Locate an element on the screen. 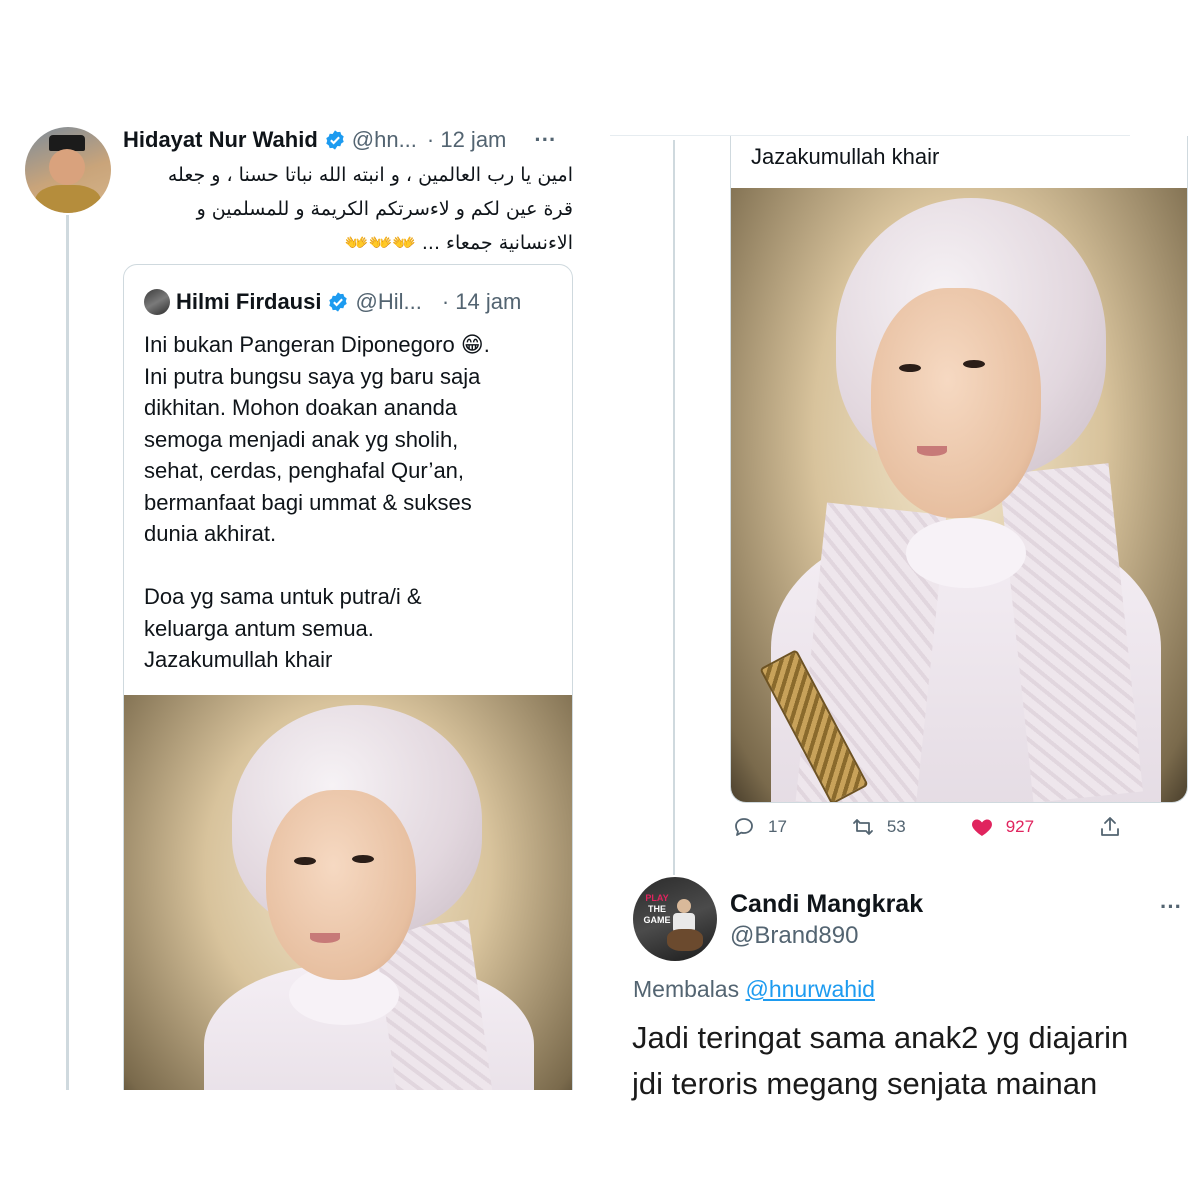 The width and height of the screenshot is (1200, 1200). reply-text-line: jdi teroris megang senjata mainan is located at coordinates (865, 1083).